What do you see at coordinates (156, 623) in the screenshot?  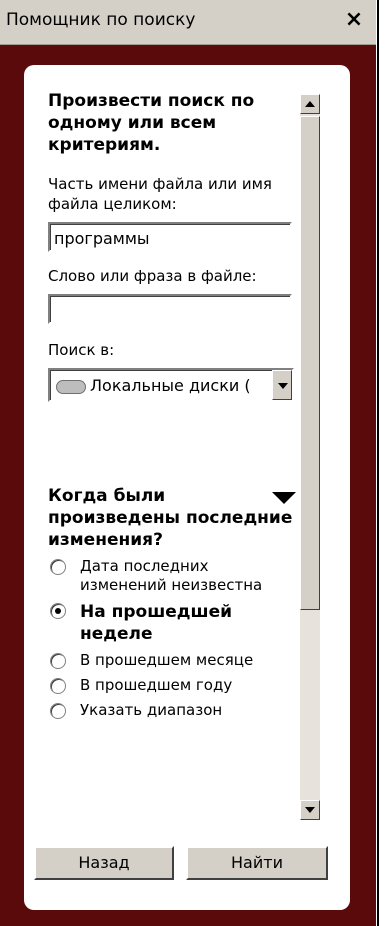 I see `radio-label: На прошедшей неделе` at bounding box center [156, 623].